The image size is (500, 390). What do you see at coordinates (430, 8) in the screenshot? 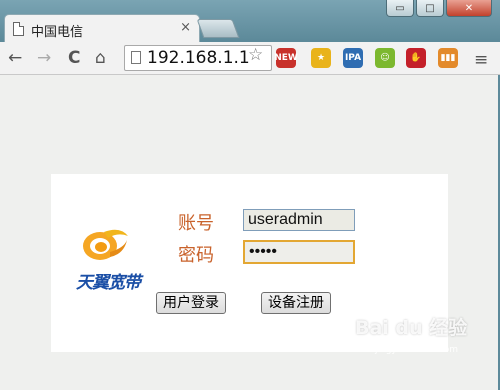
I see `maximize-button: □` at bounding box center [430, 8].